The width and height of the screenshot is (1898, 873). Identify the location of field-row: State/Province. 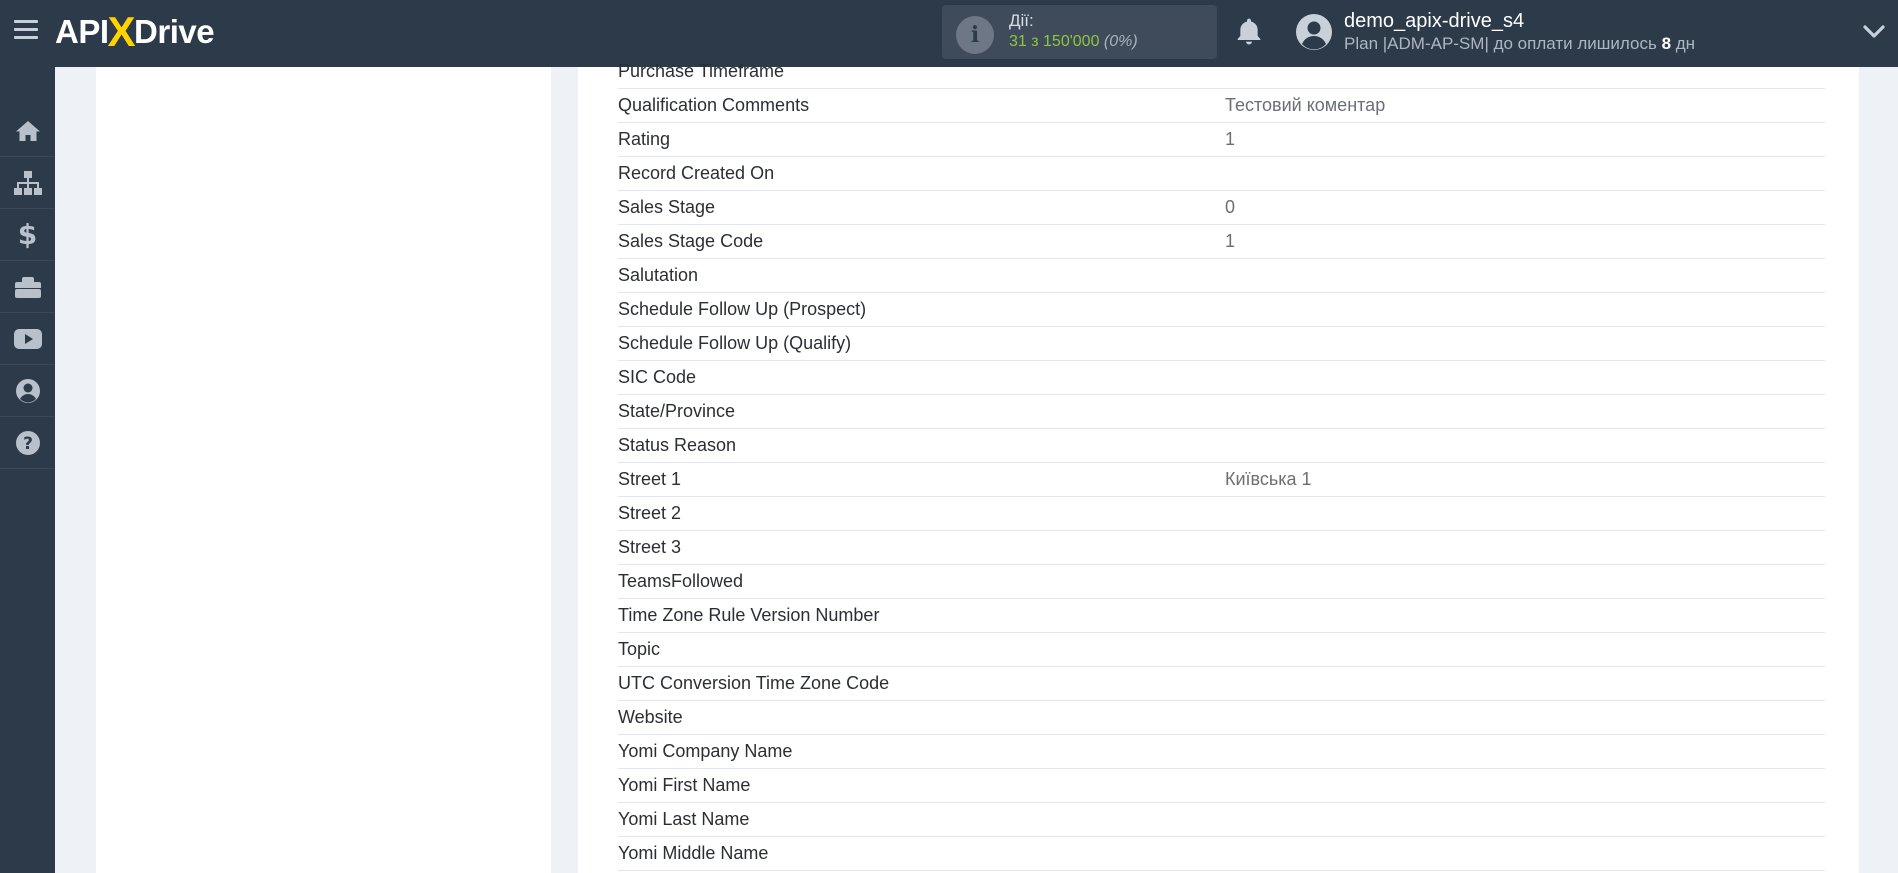
(1221, 412).